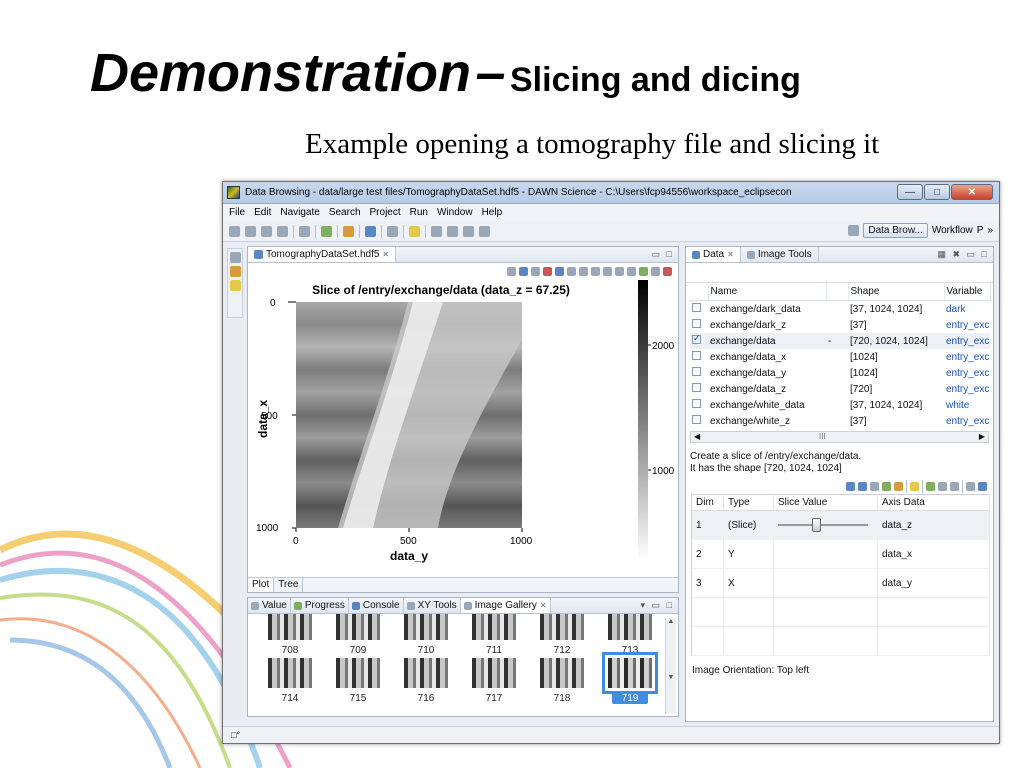 This screenshot has width=1024, height=768. What do you see at coordinates (886, 486) in the screenshot?
I see `image-plot-icon` at bounding box center [886, 486].